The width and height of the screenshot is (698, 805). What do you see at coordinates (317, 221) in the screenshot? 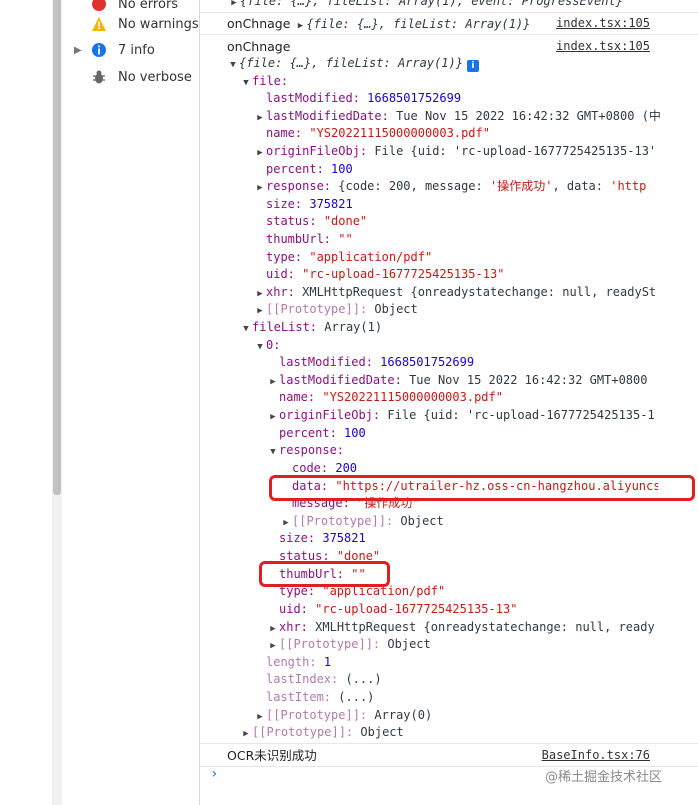
I see `tree-prop: status: "done"` at bounding box center [317, 221].